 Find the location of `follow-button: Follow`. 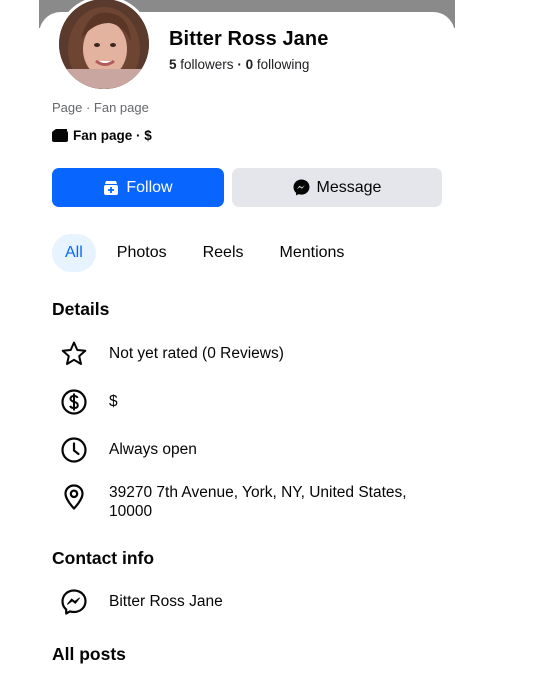

follow-button: Follow is located at coordinates (138, 187).